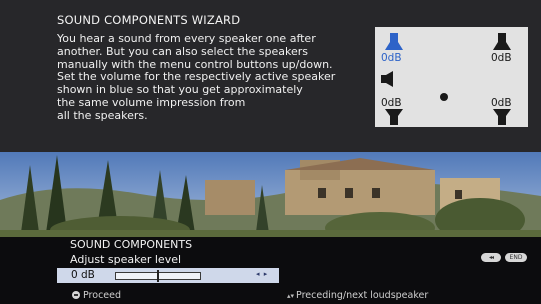 This screenshot has width=541, height=304. I want to click on listener-position-dot, so click(444, 97).